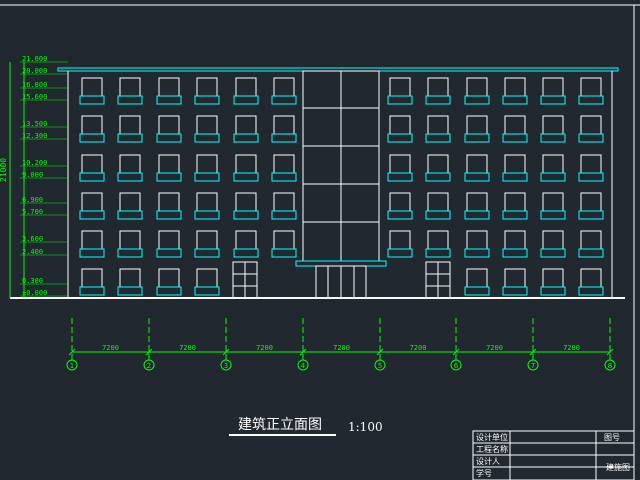 Image resolution: width=640 pixels, height=480 pixels. Describe the element at coordinates (488, 461) in the screenshot. I see `title-block-designer: 设计人` at that location.